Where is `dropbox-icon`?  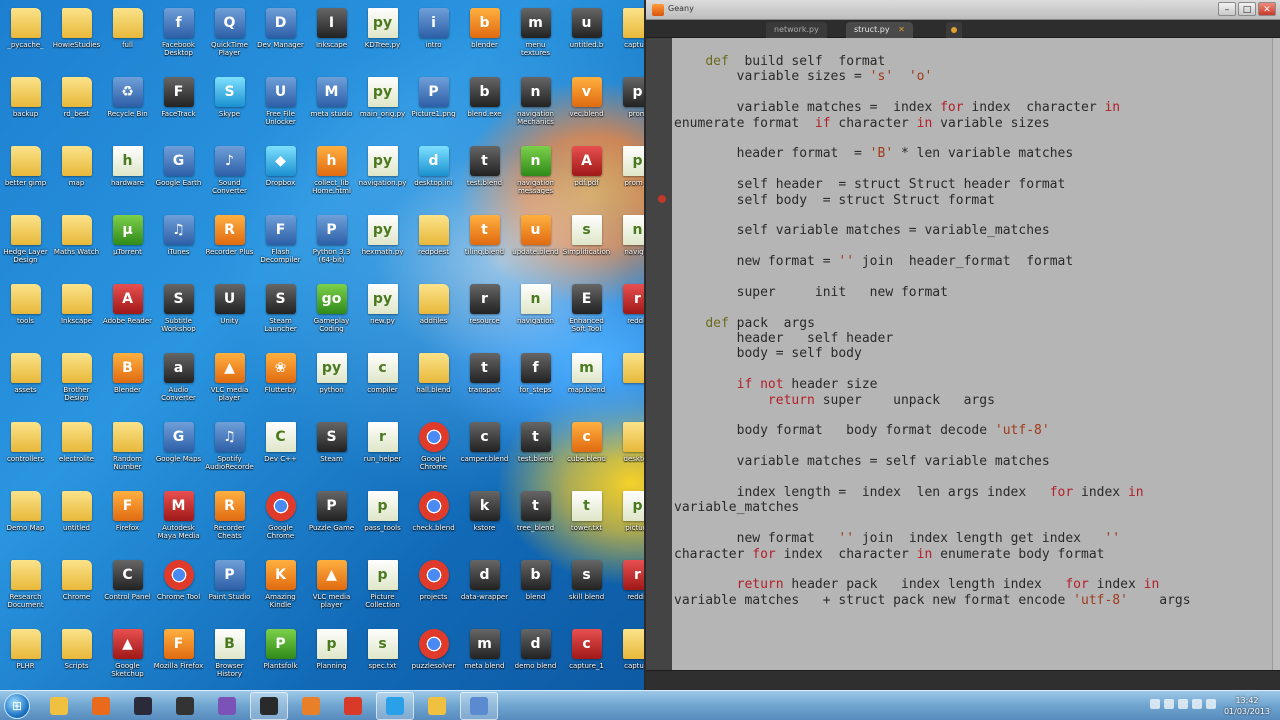
dropbox-icon is located at coordinates (1197, 704).